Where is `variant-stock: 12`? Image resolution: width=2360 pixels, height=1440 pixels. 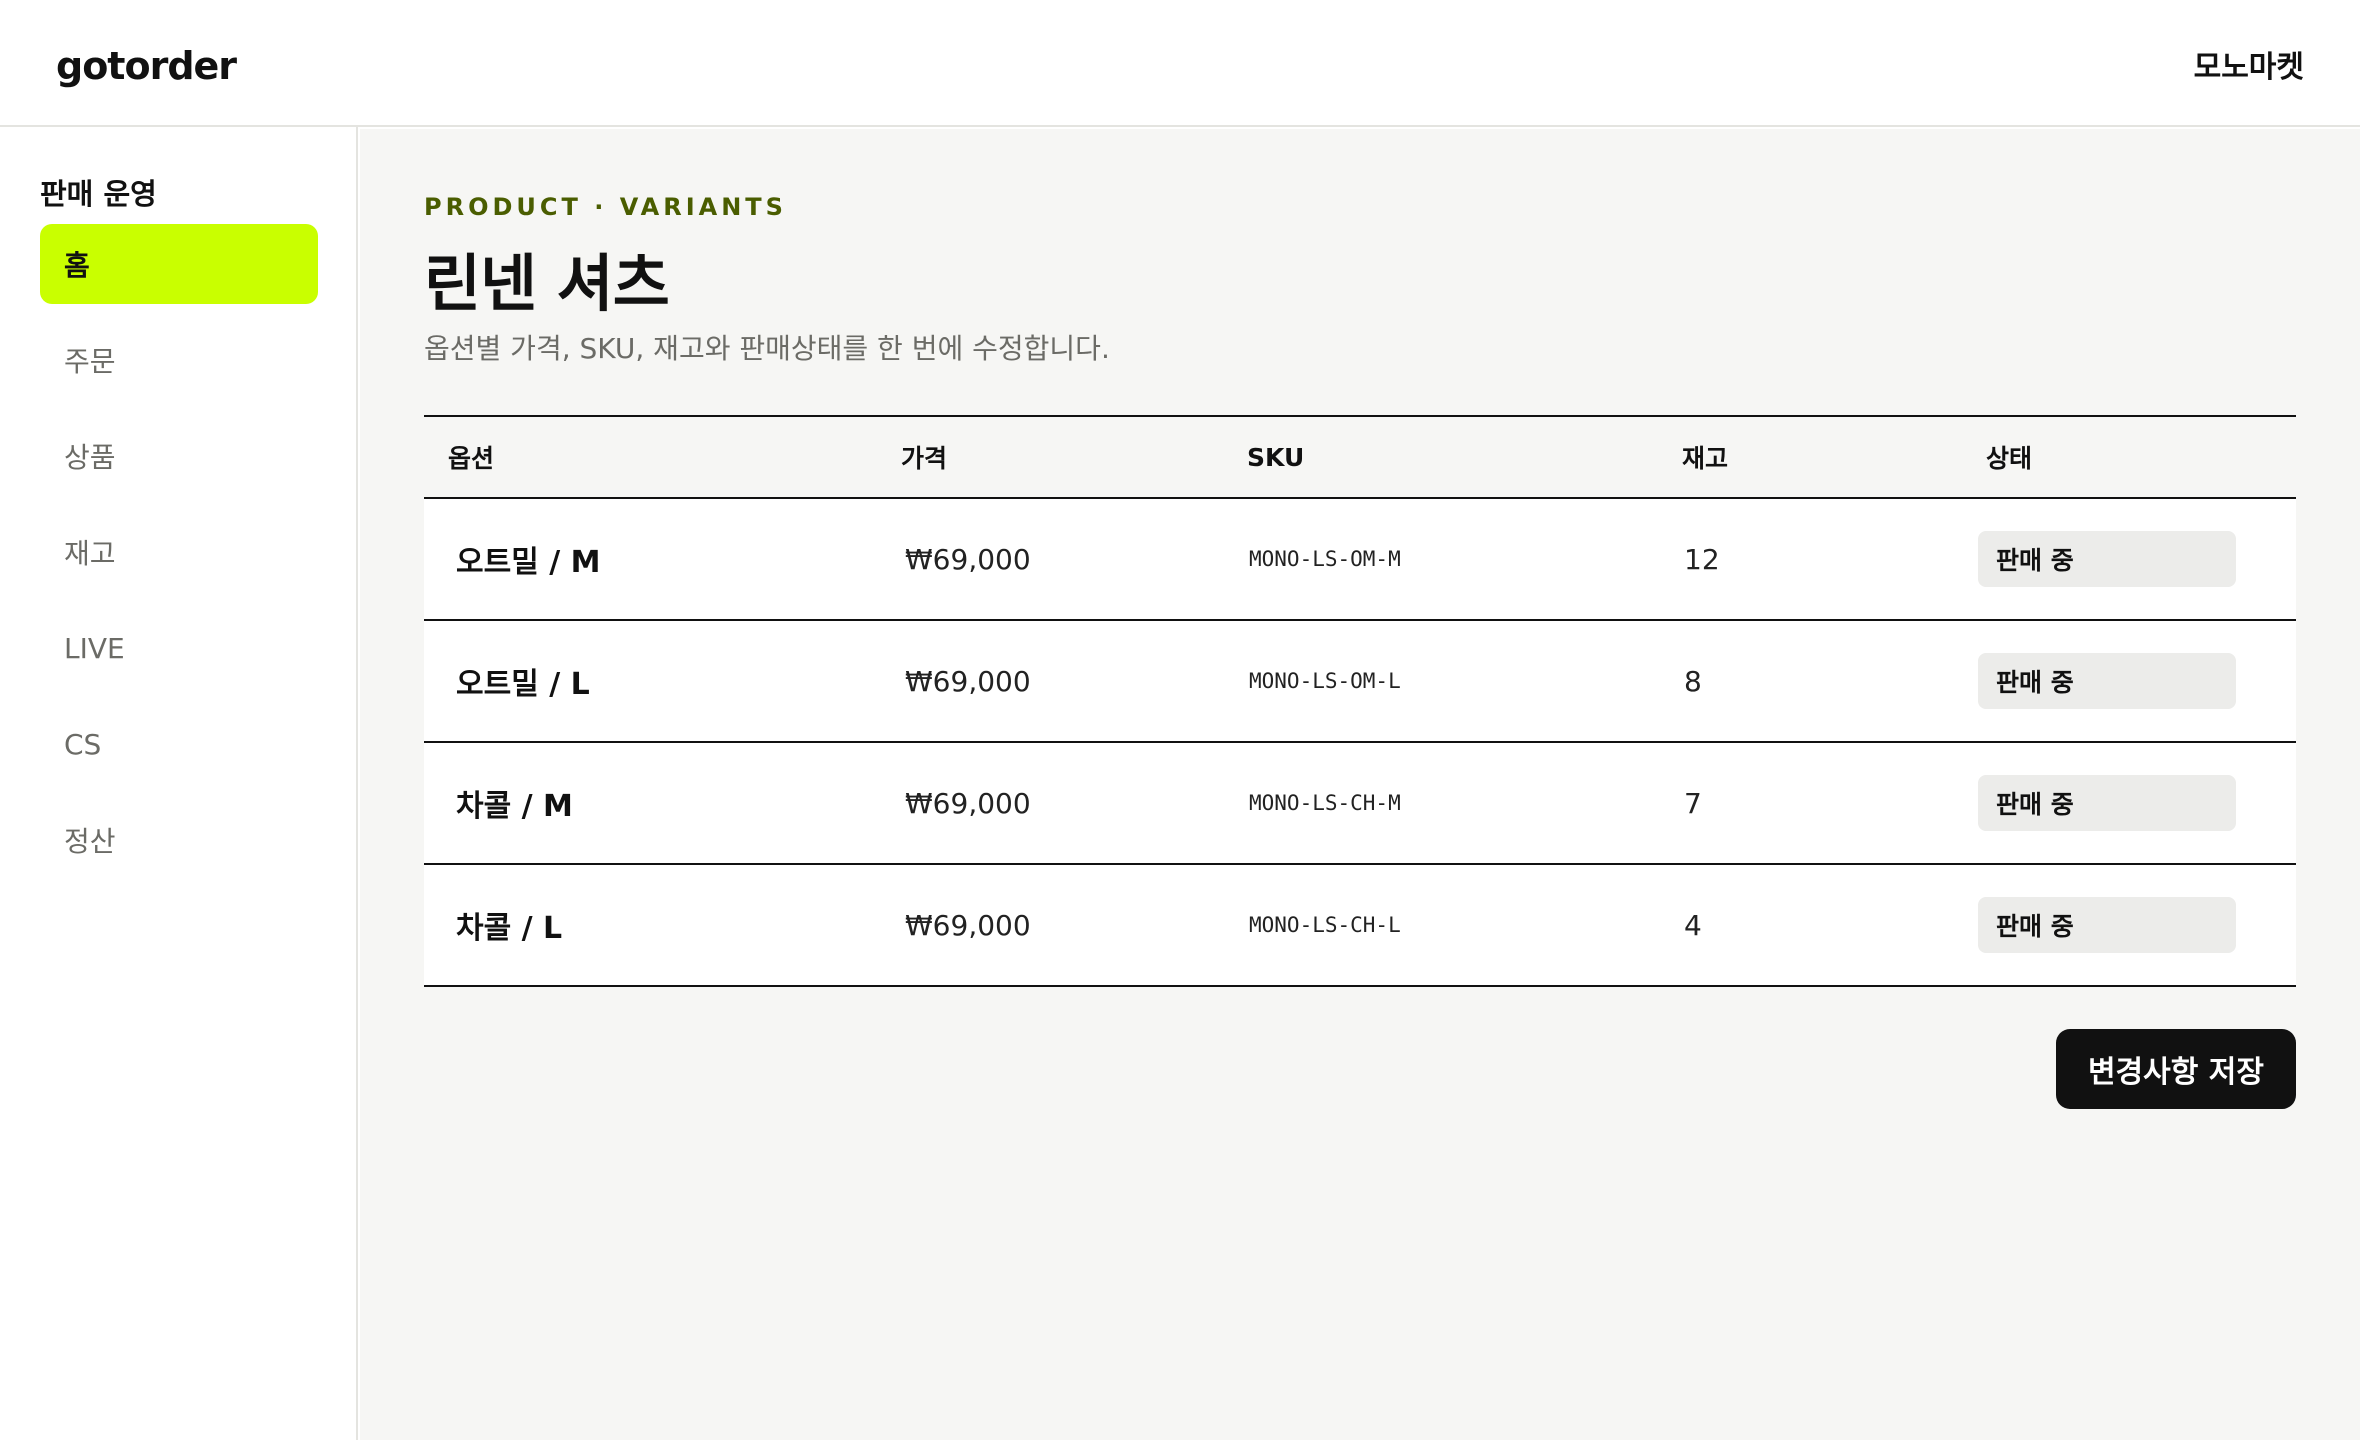
variant-stock: 12 is located at coordinates (1834, 559).